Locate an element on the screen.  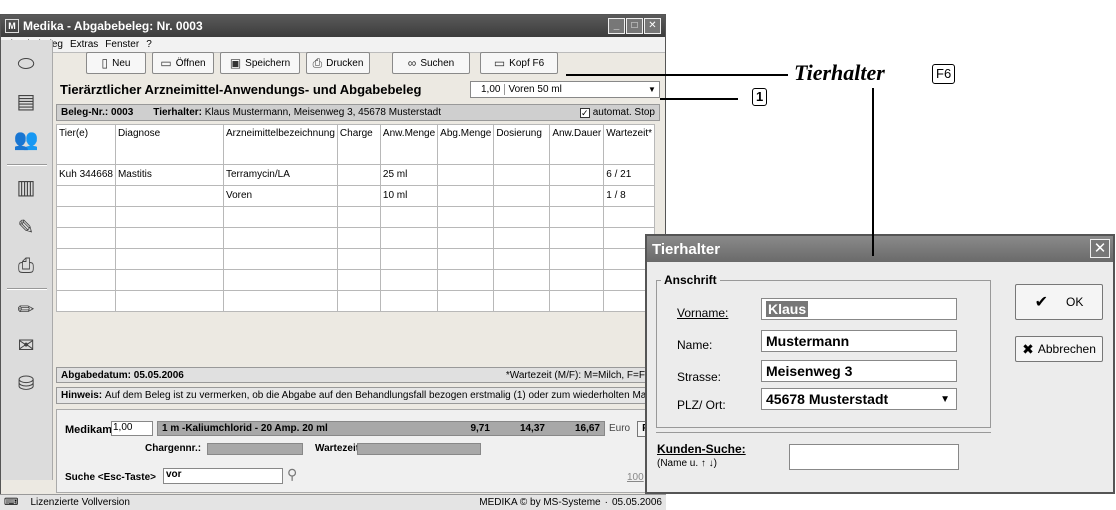
search-button: ∞ Suchen is located at coordinates (431, 63).